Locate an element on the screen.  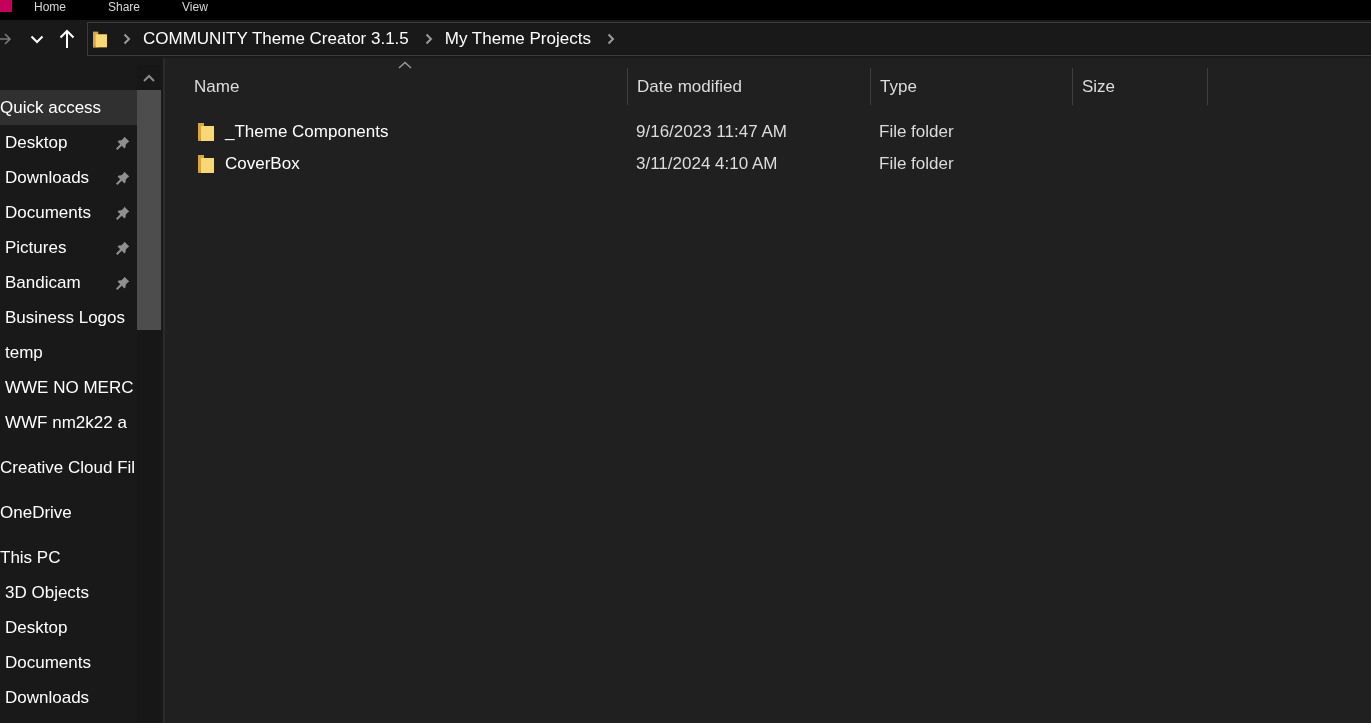
up-arrow-icon is located at coordinates (67, 39).